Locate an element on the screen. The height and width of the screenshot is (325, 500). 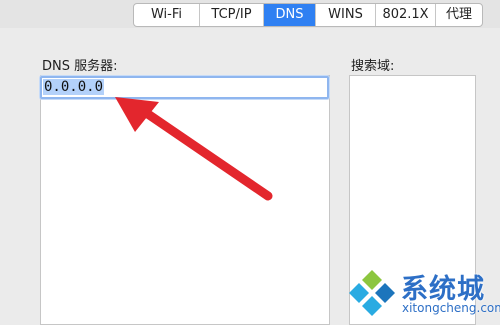
watermark: 系统城 xitongcheng.com is located at coordinates (423, 293).